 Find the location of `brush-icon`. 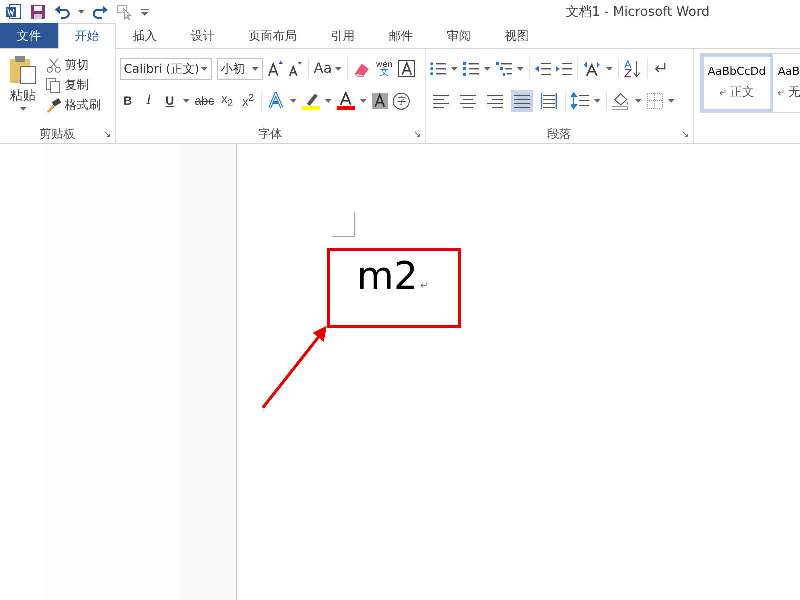

brush-icon is located at coordinates (54, 106).